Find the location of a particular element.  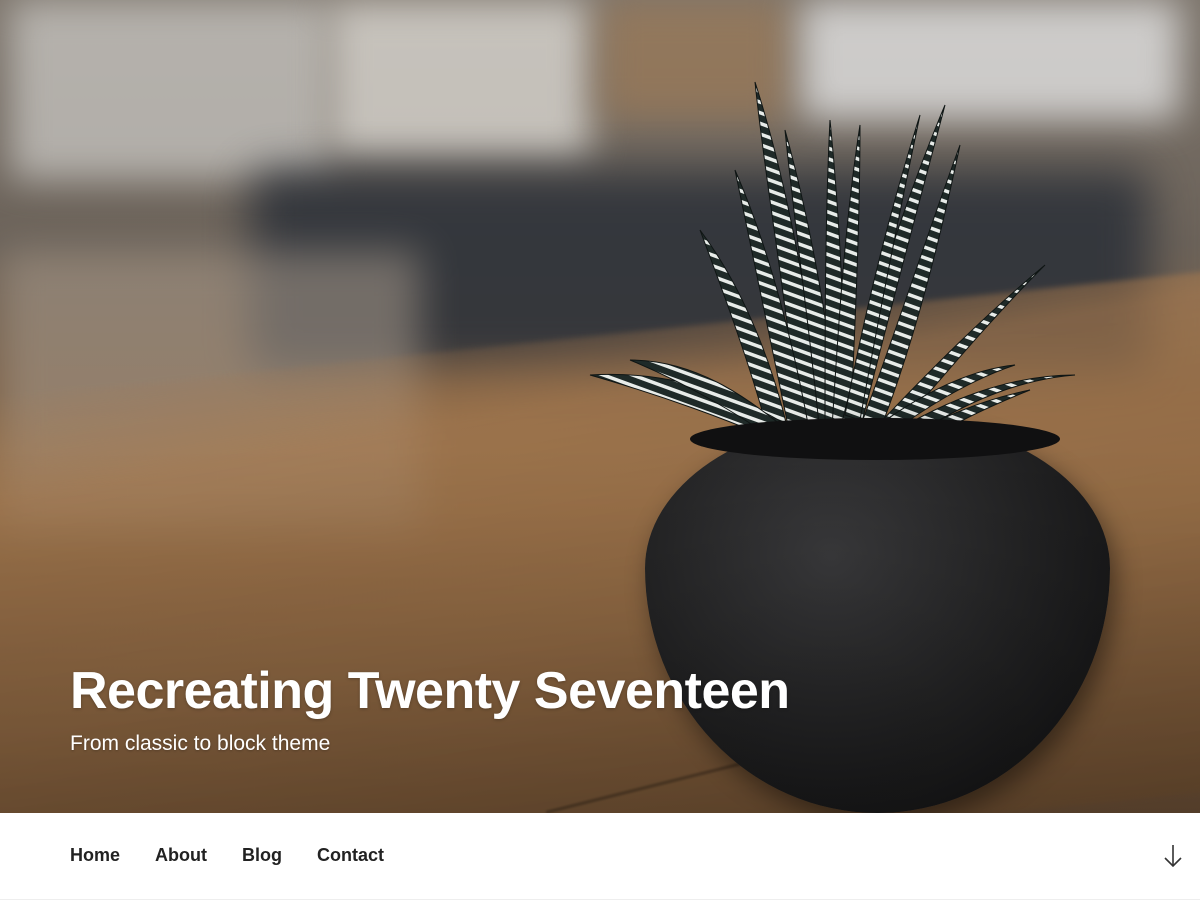

nav-item-blog: Blog is located at coordinates (262, 855).